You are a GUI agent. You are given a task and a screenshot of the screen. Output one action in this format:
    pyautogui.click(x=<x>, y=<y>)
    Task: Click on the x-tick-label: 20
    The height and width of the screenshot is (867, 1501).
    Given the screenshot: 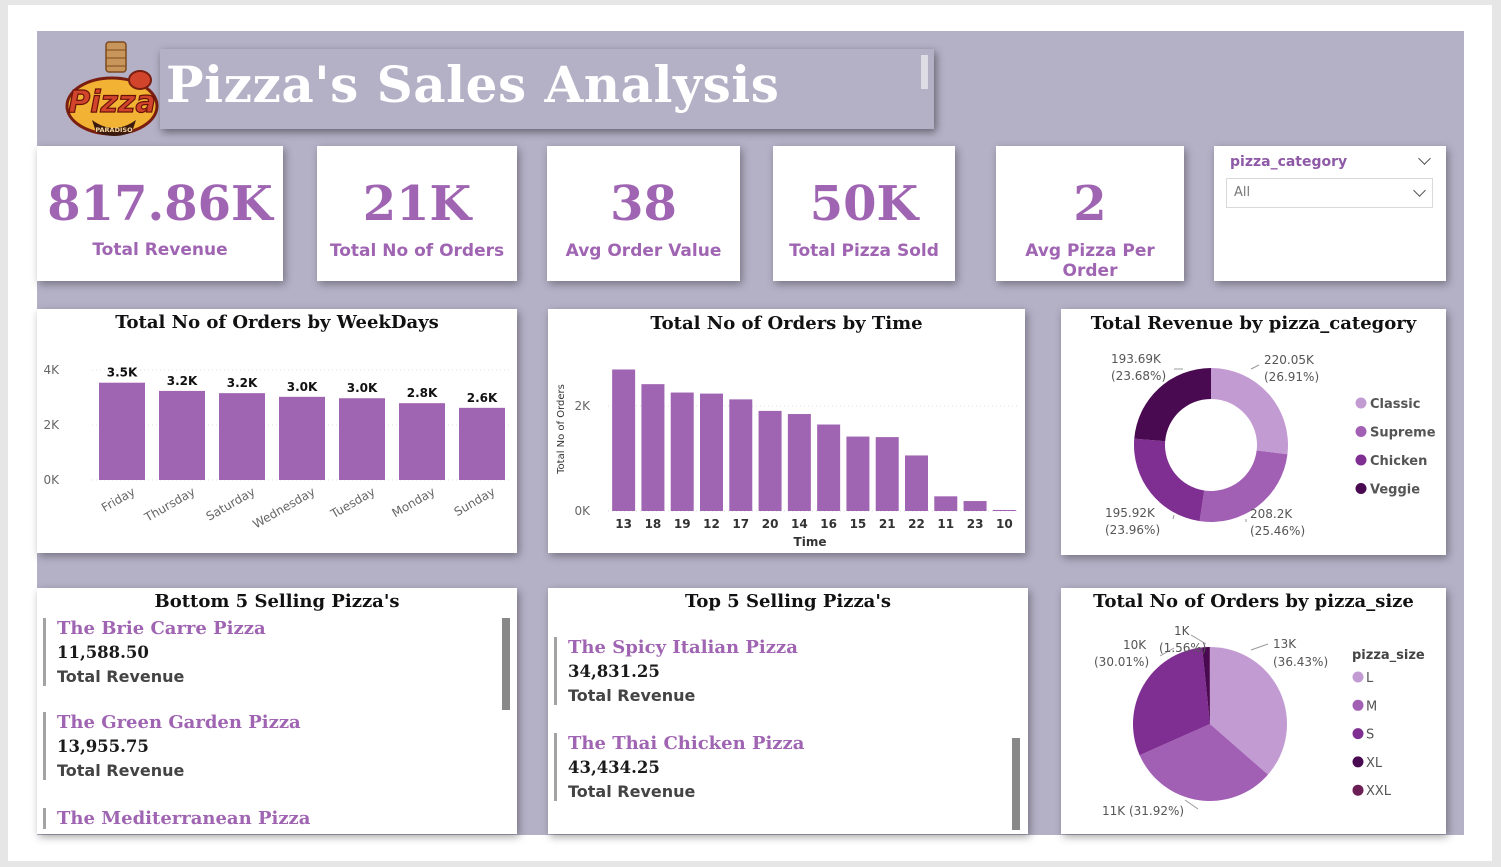 What is the action you would take?
    pyautogui.click(x=770, y=524)
    